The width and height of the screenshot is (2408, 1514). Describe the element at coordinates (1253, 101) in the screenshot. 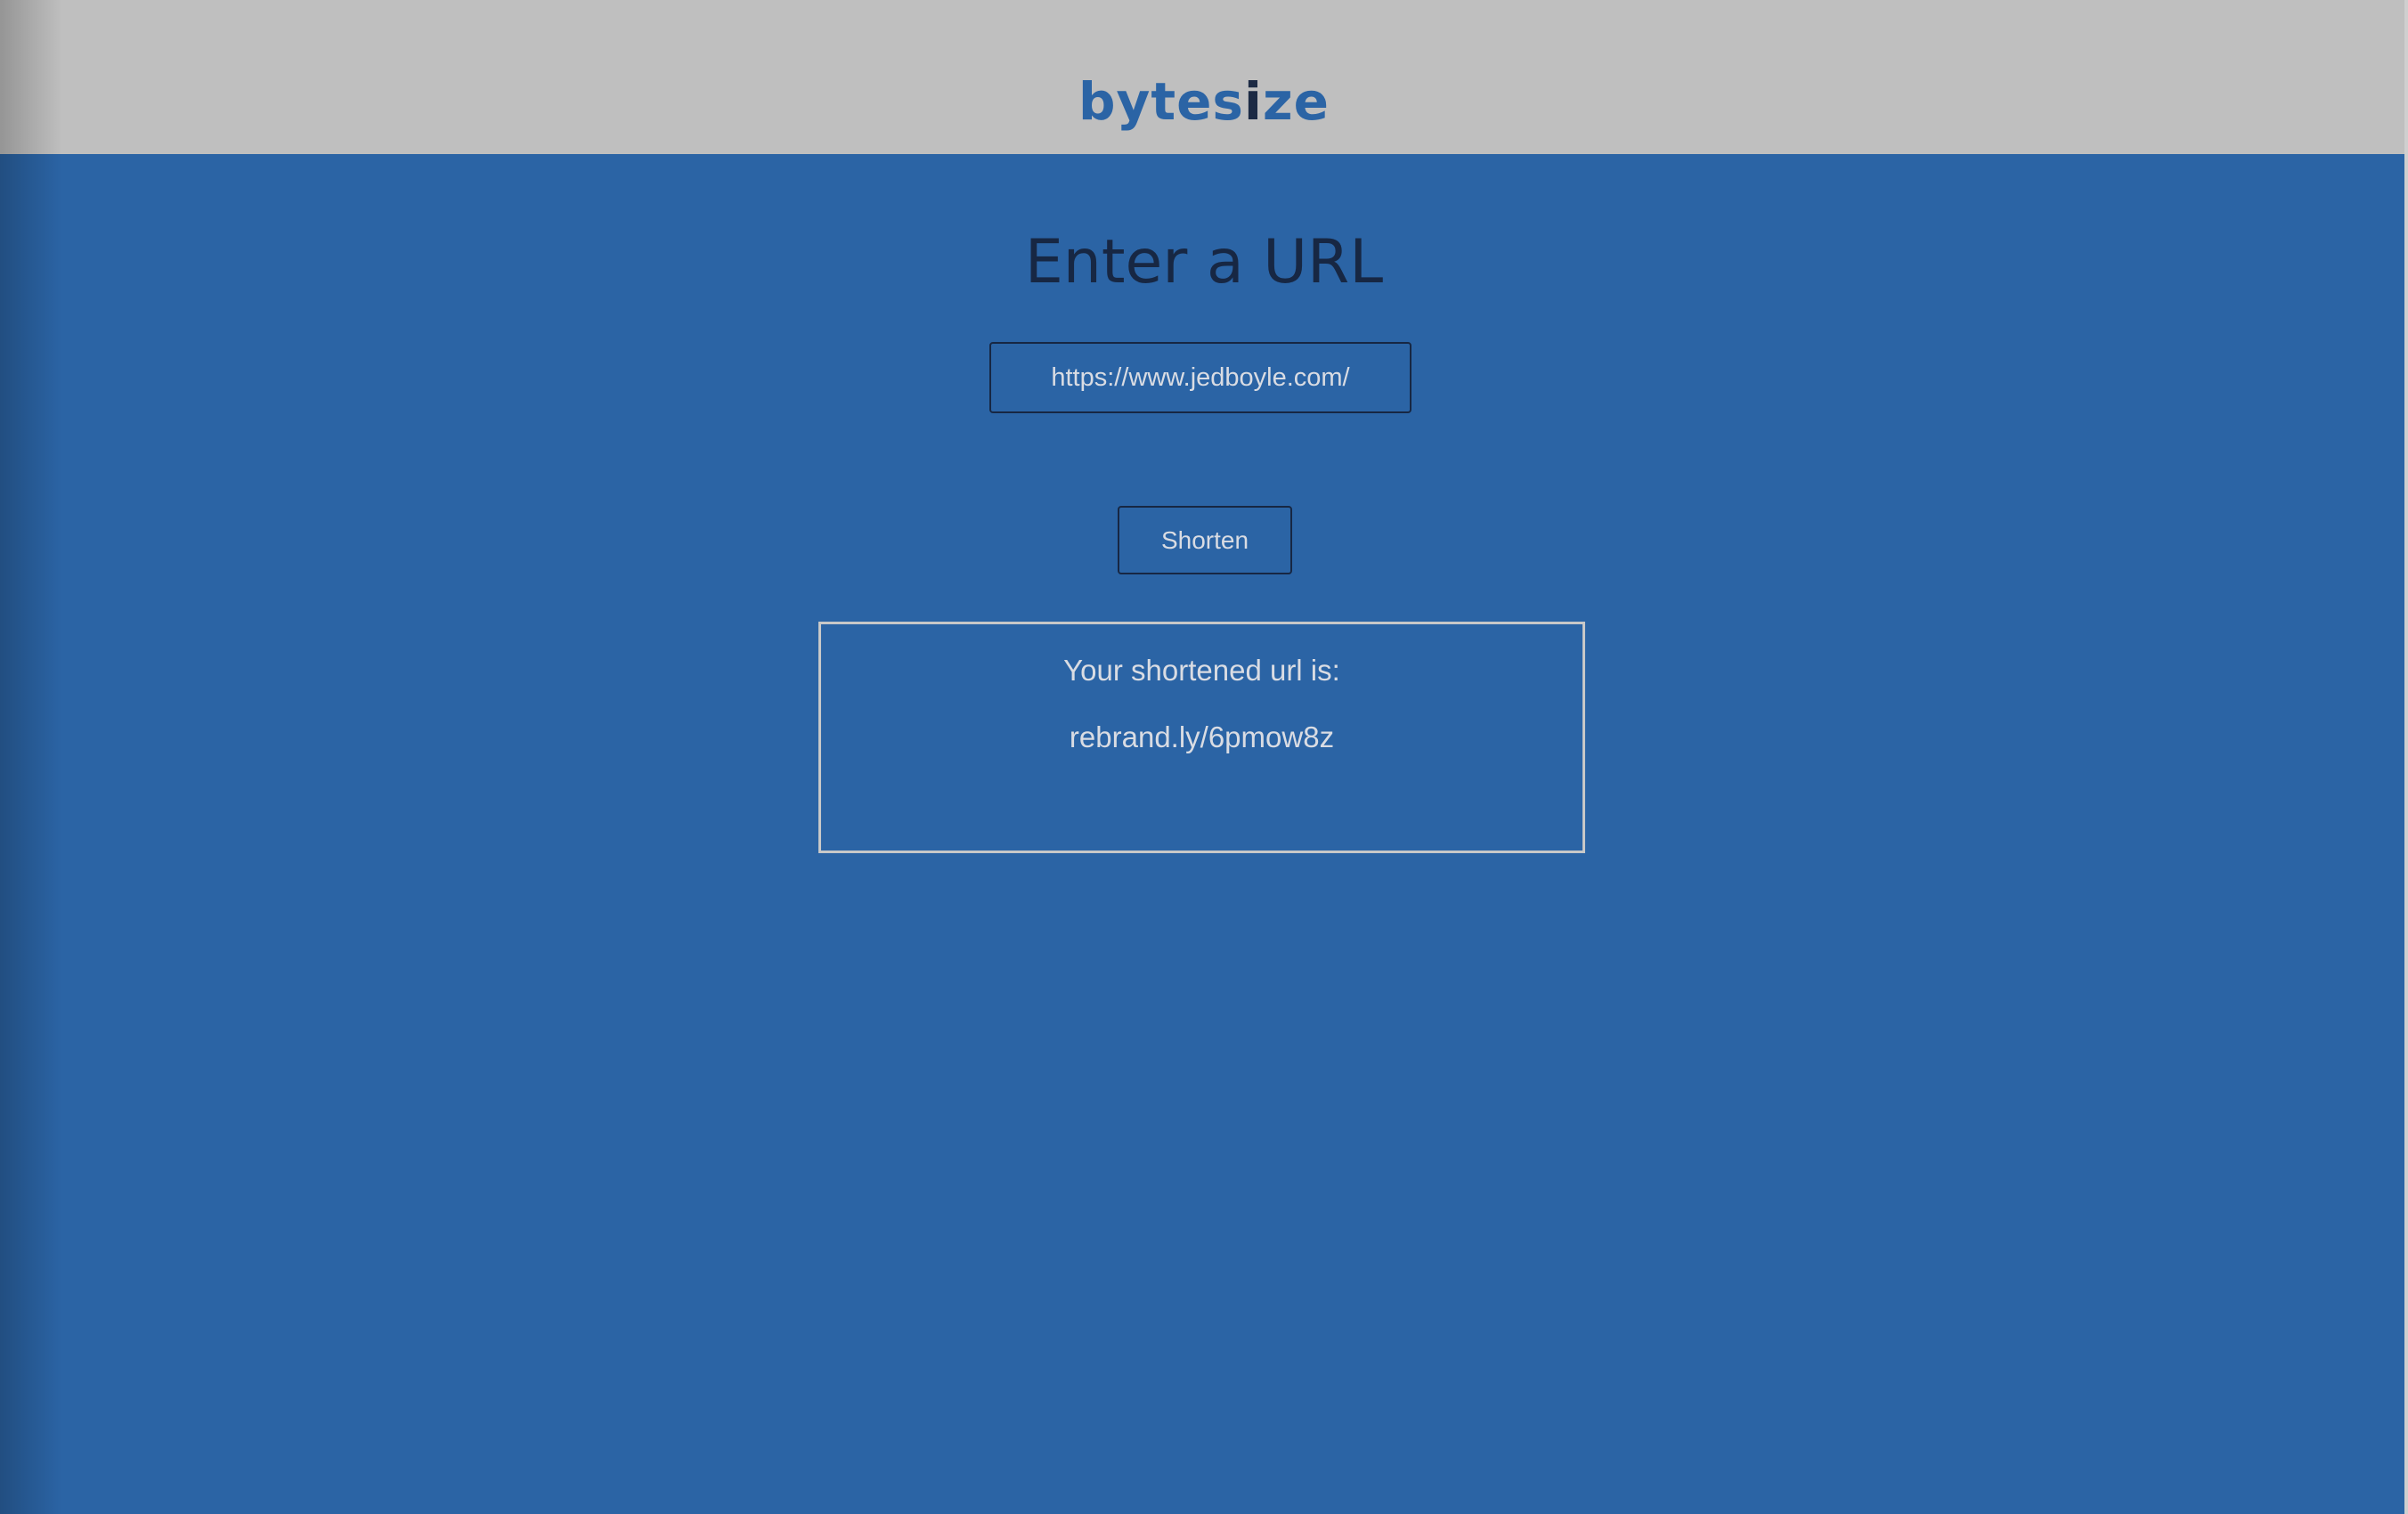

I see `brand-text-dot: i` at that location.